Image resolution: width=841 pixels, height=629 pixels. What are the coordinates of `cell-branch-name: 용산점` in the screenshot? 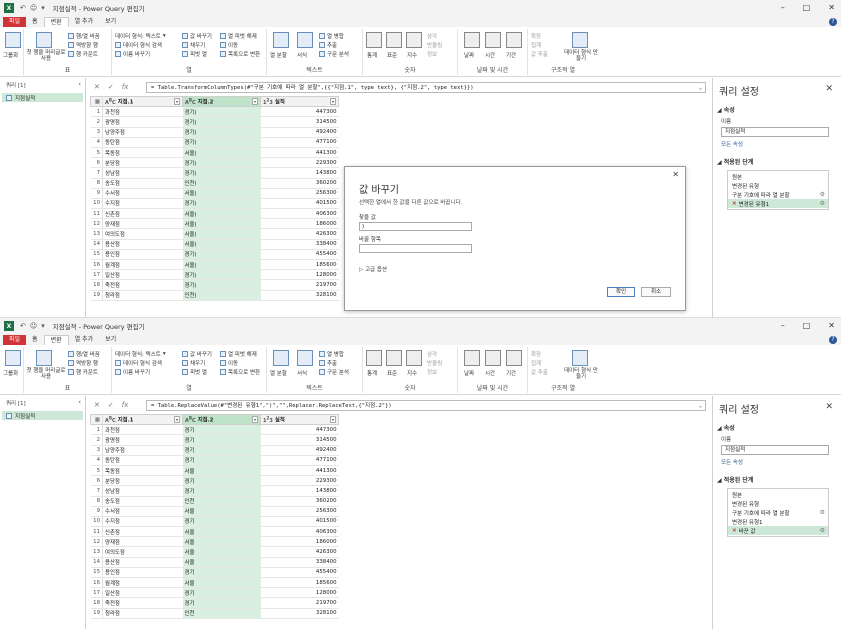 It's located at (142, 562).